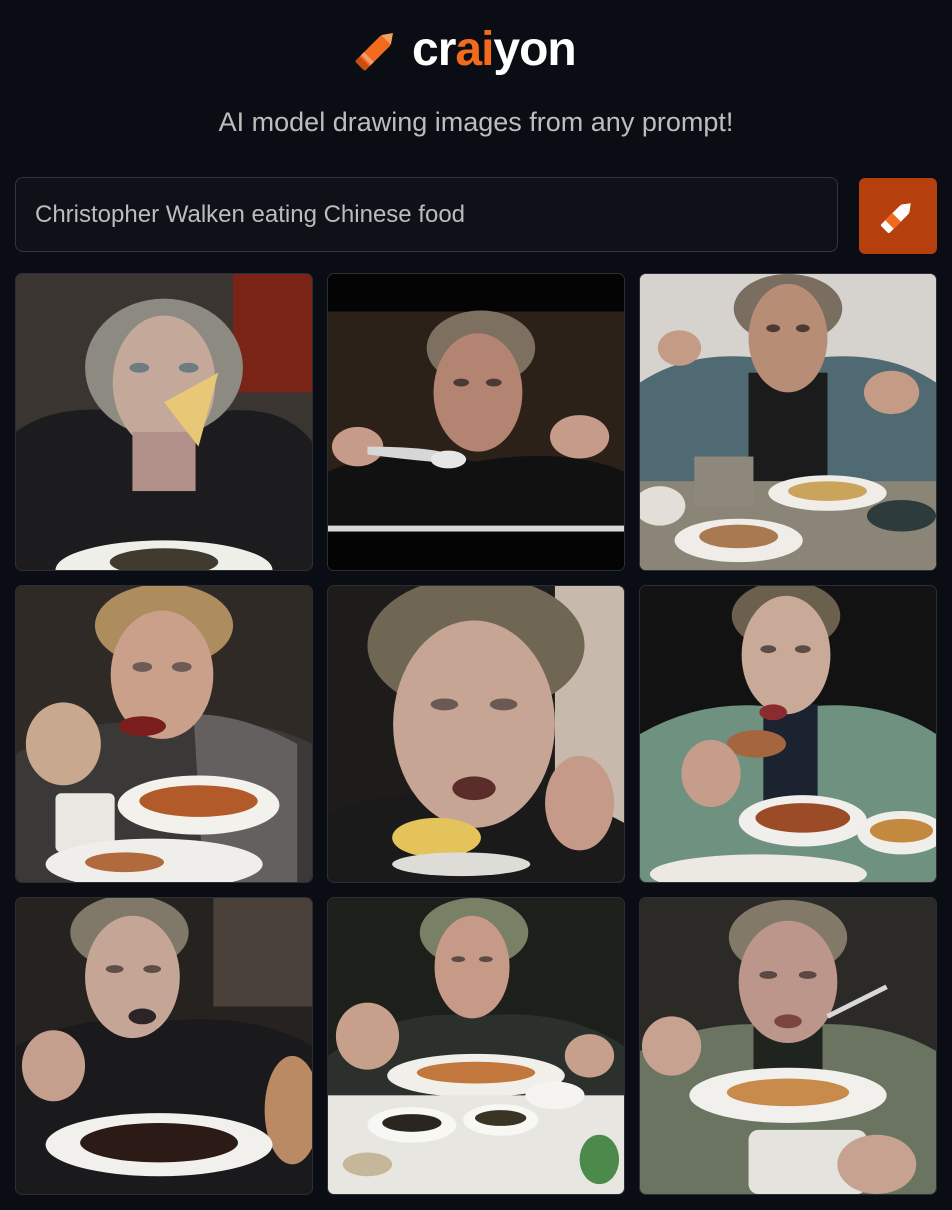  What do you see at coordinates (374, 52) in the screenshot?
I see `crayon-icon` at bounding box center [374, 52].